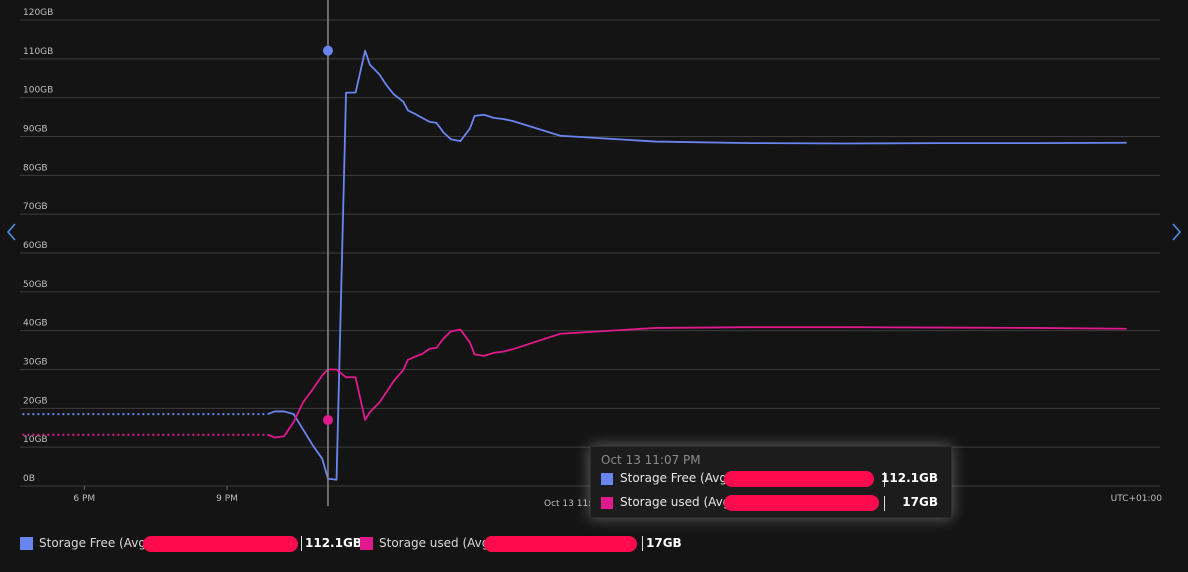 This screenshot has height=572, width=1188. I want to click on legend-label: Storage Free (Avg),, so click(97, 543).